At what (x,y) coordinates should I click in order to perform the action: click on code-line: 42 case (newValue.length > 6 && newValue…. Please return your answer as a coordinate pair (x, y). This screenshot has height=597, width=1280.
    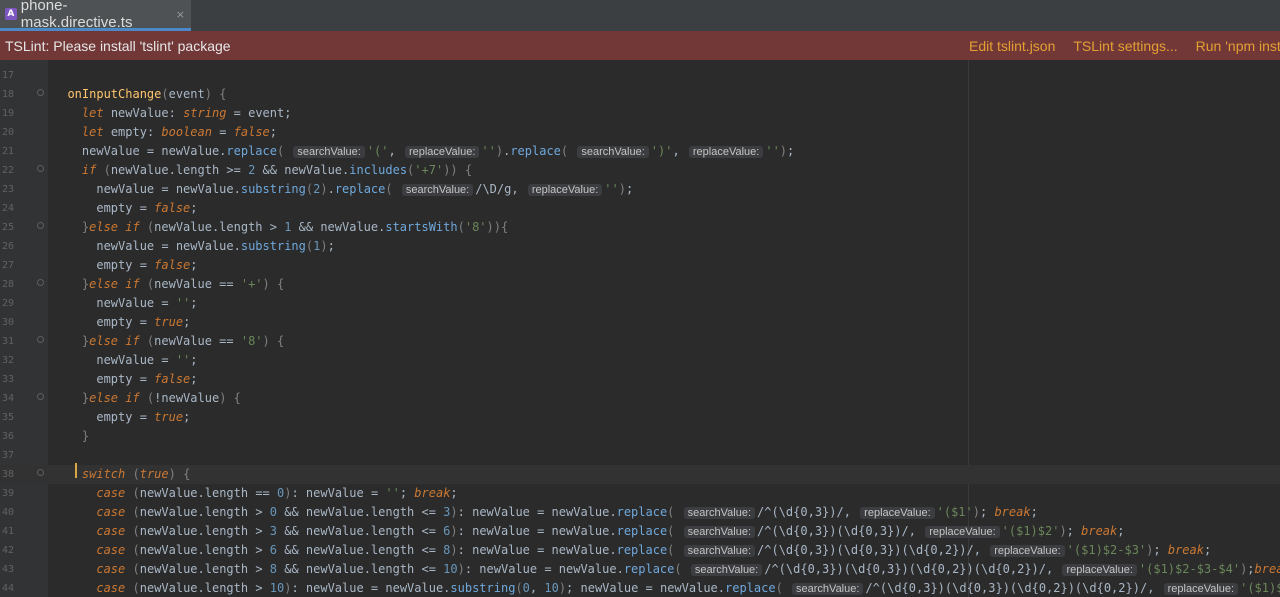
    Looking at the image, I should click on (640, 550).